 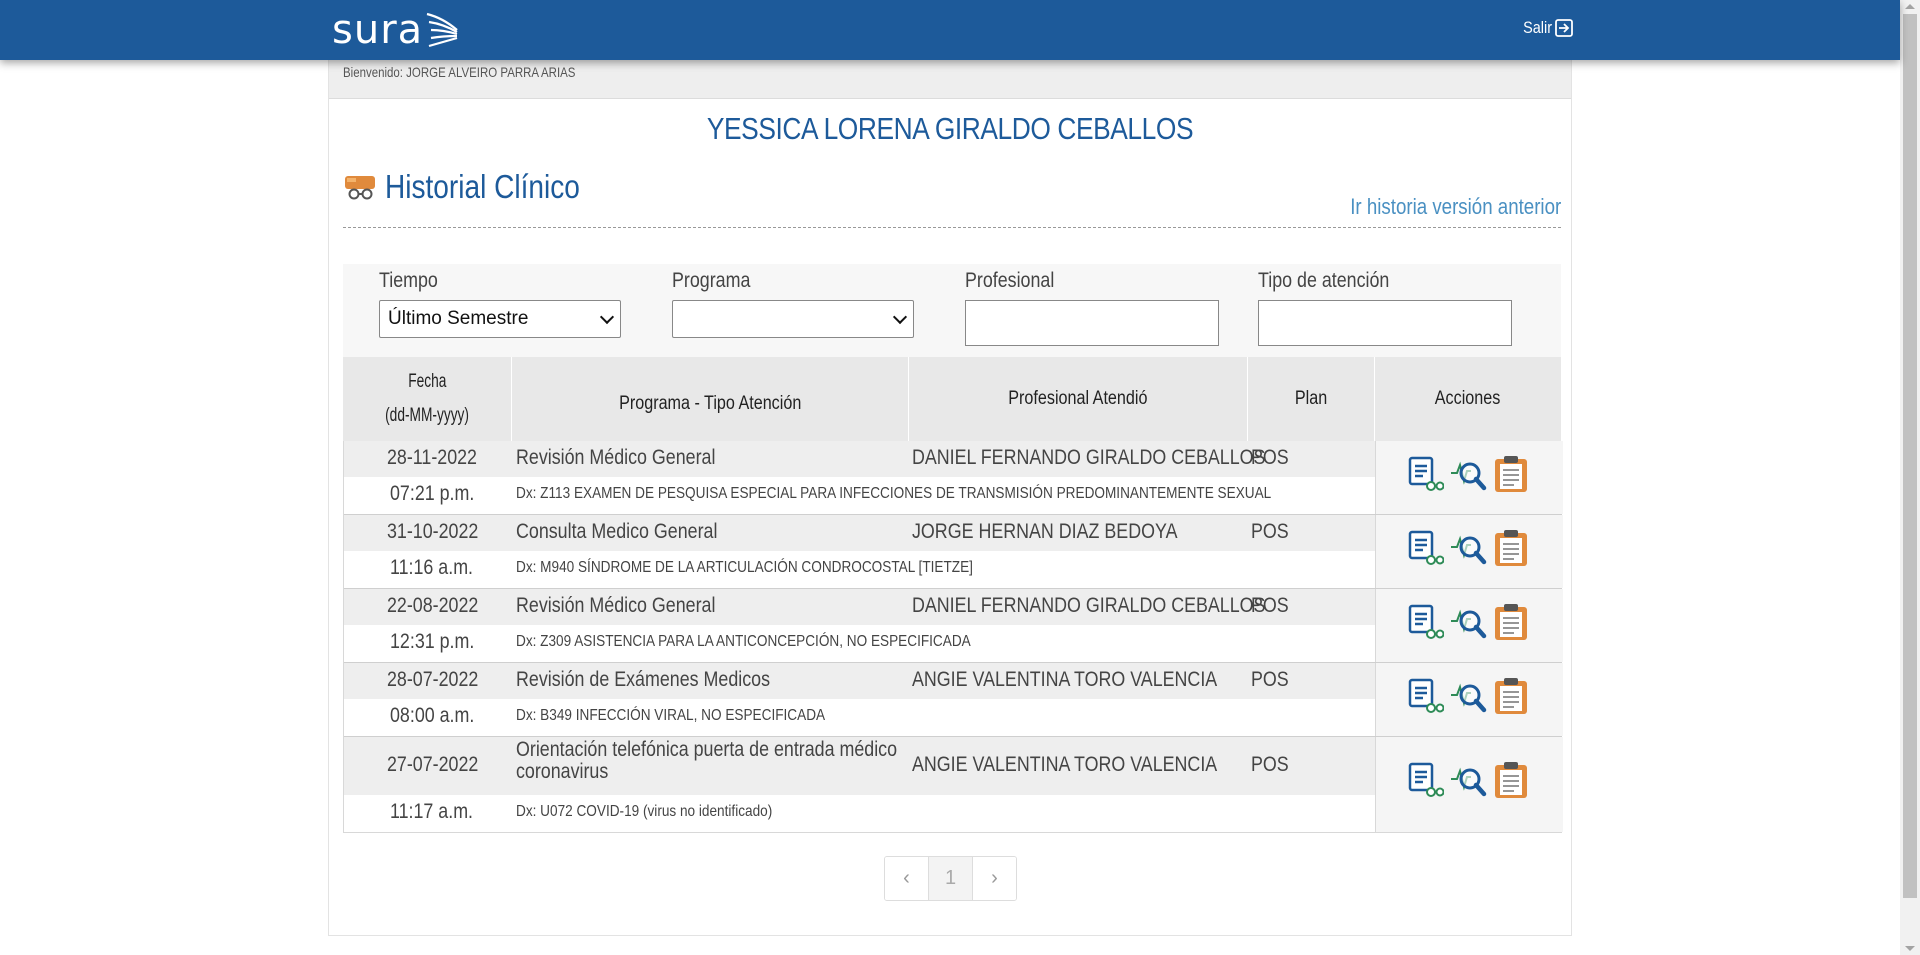 I want to click on patient-name: YESSICA LORENA GIRALDO CEBALLOS, so click(x=950, y=128).